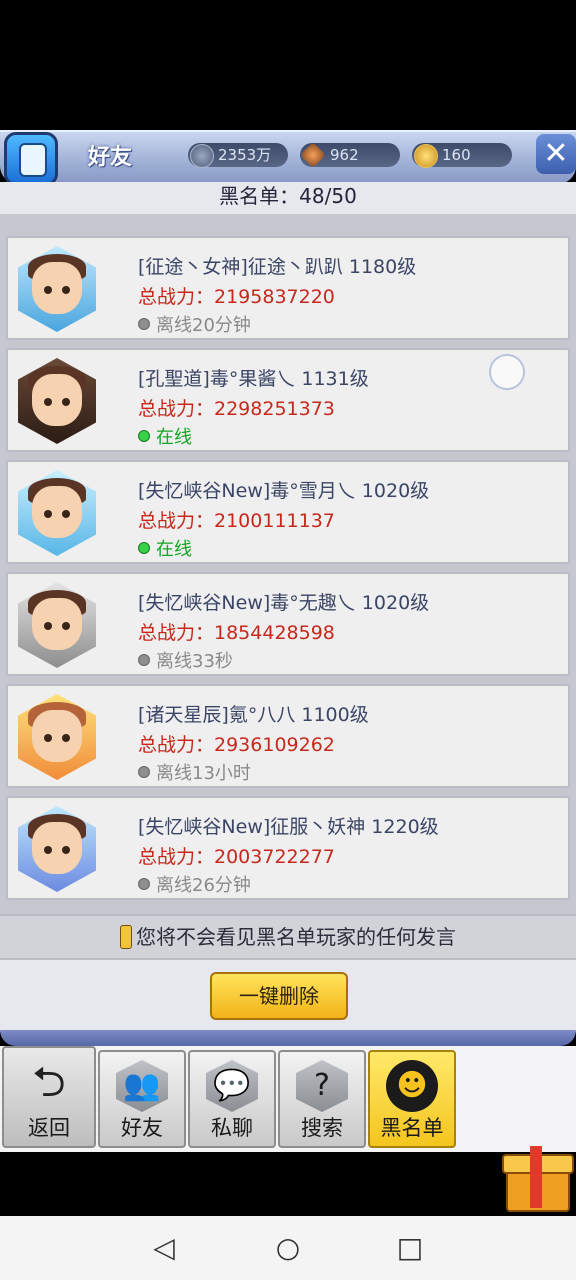 The width and height of the screenshot is (576, 1280). Describe the element at coordinates (49, 1128) in the screenshot. I see `back-label: 返回` at that location.